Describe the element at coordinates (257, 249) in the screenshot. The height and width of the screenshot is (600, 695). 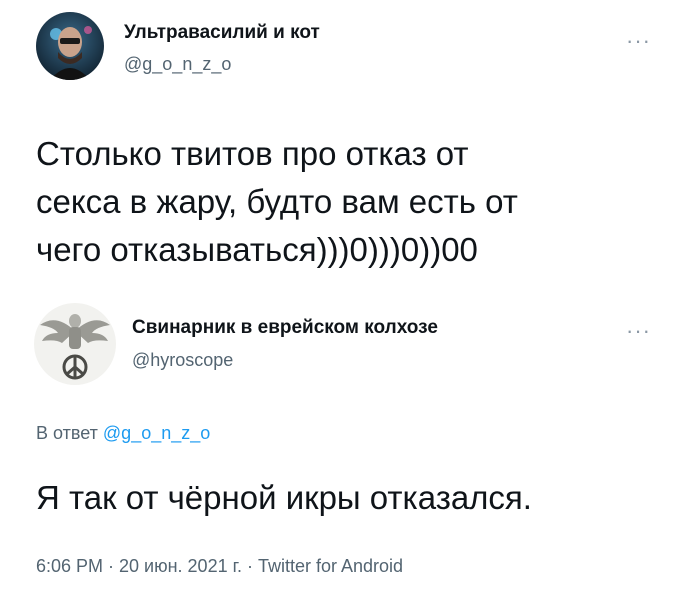
I see `tweet-text-line: чего отказываться)))0)))0))00` at that location.